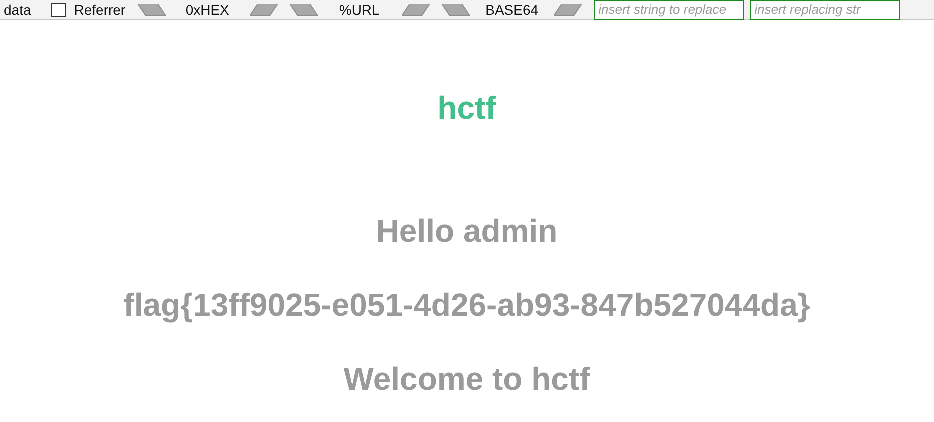  Describe the element at coordinates (207, 9) in the screenshot. I see `encoder-label: 0xHEX` at that location.